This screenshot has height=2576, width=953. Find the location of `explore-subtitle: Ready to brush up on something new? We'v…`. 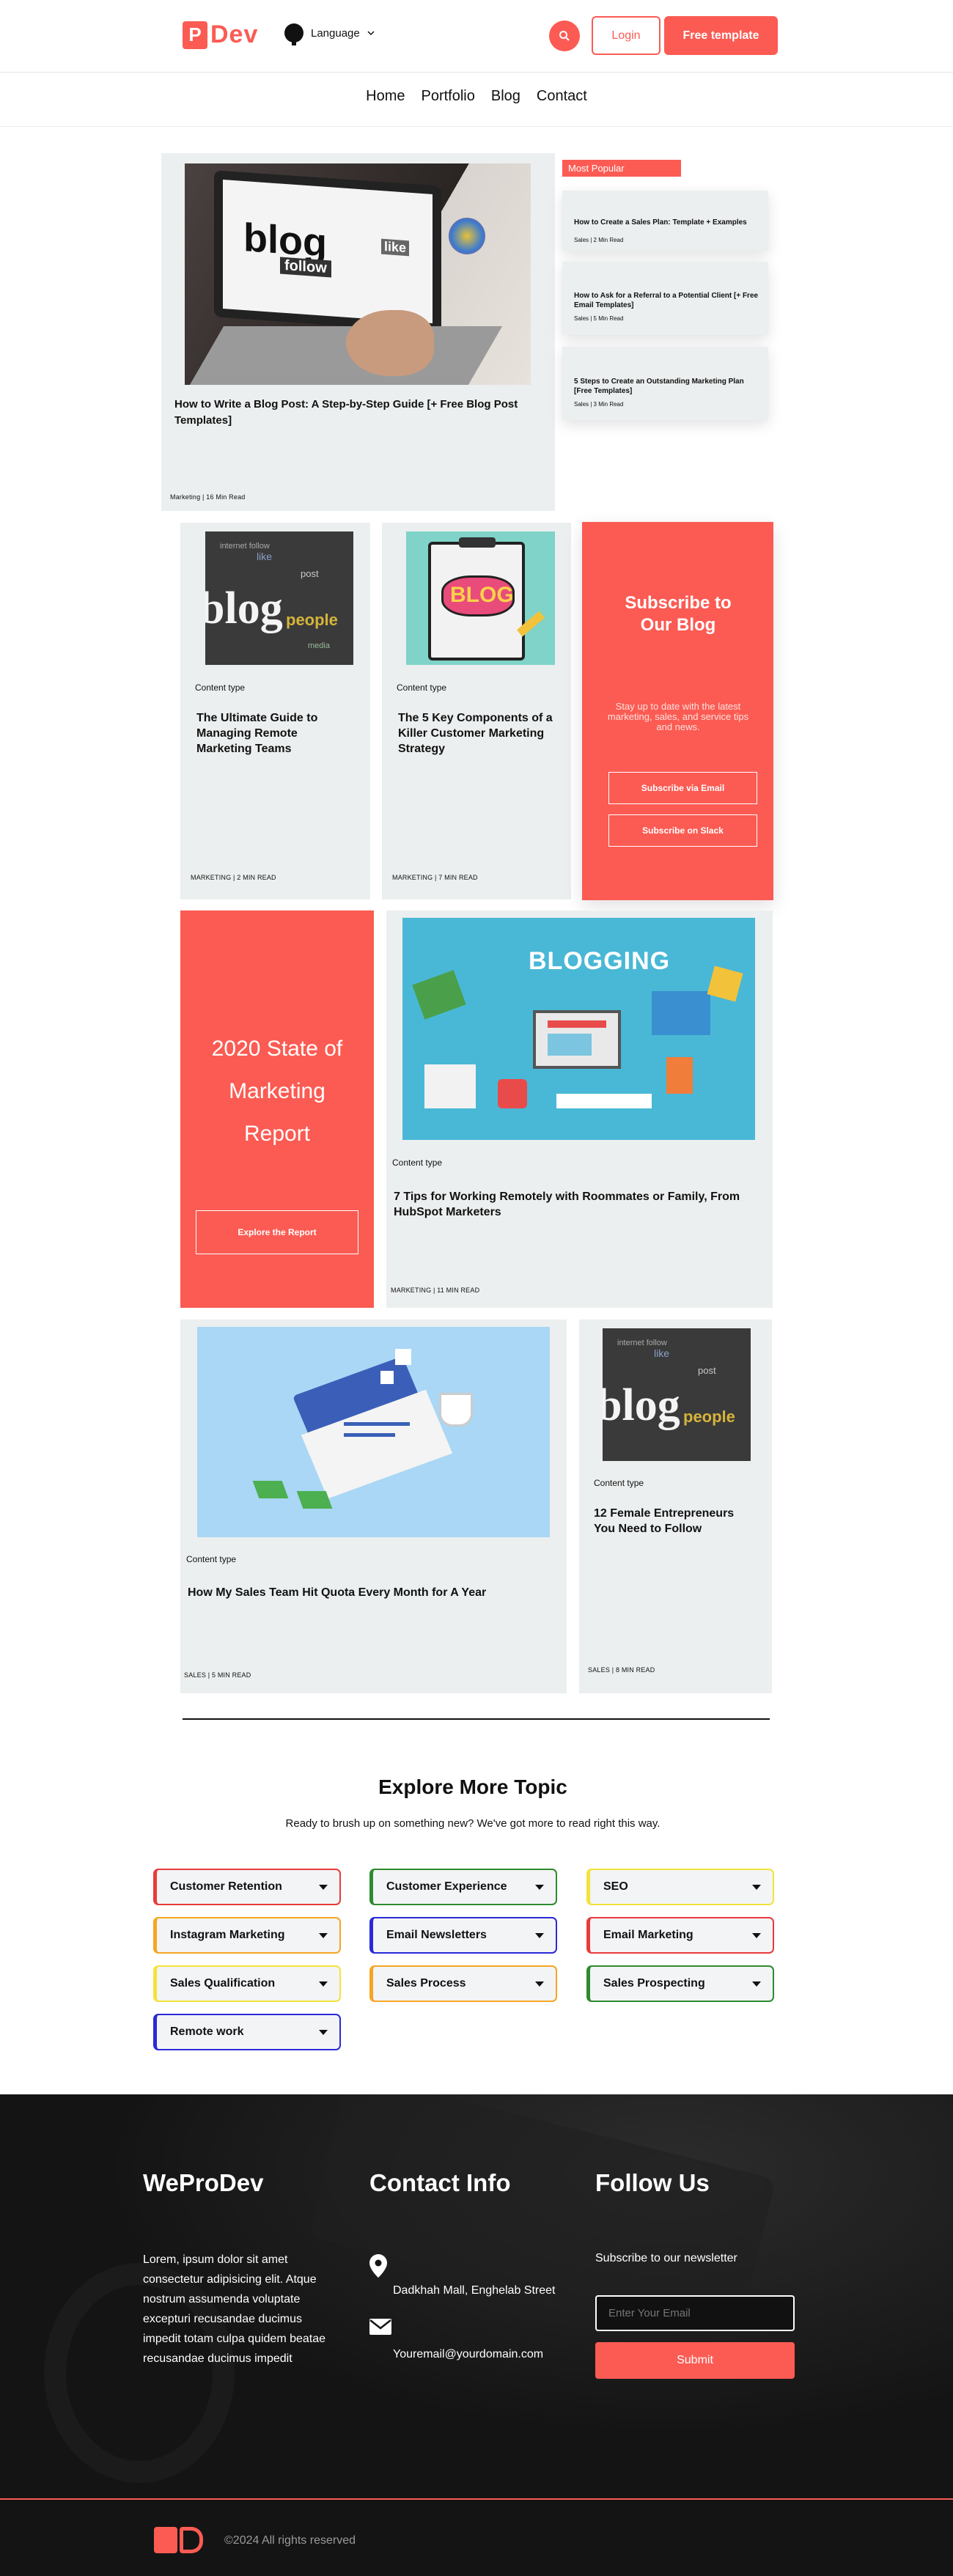

explore-subtitle: Ready to brush up on something new? We'v… is located at coordinates (473, 1823).